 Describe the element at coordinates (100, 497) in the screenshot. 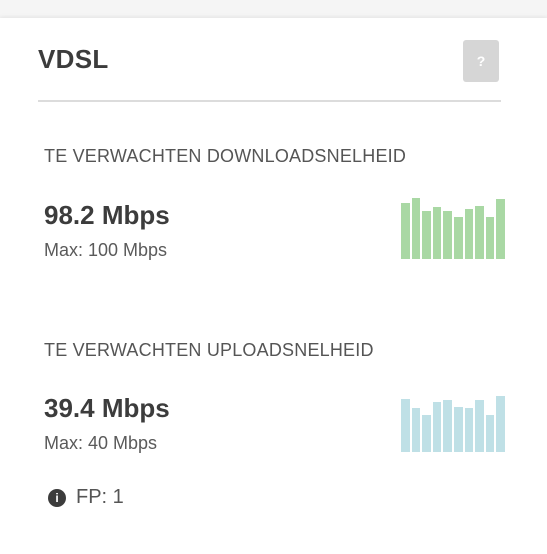

I see `fp-text: FP: 1` at that location.